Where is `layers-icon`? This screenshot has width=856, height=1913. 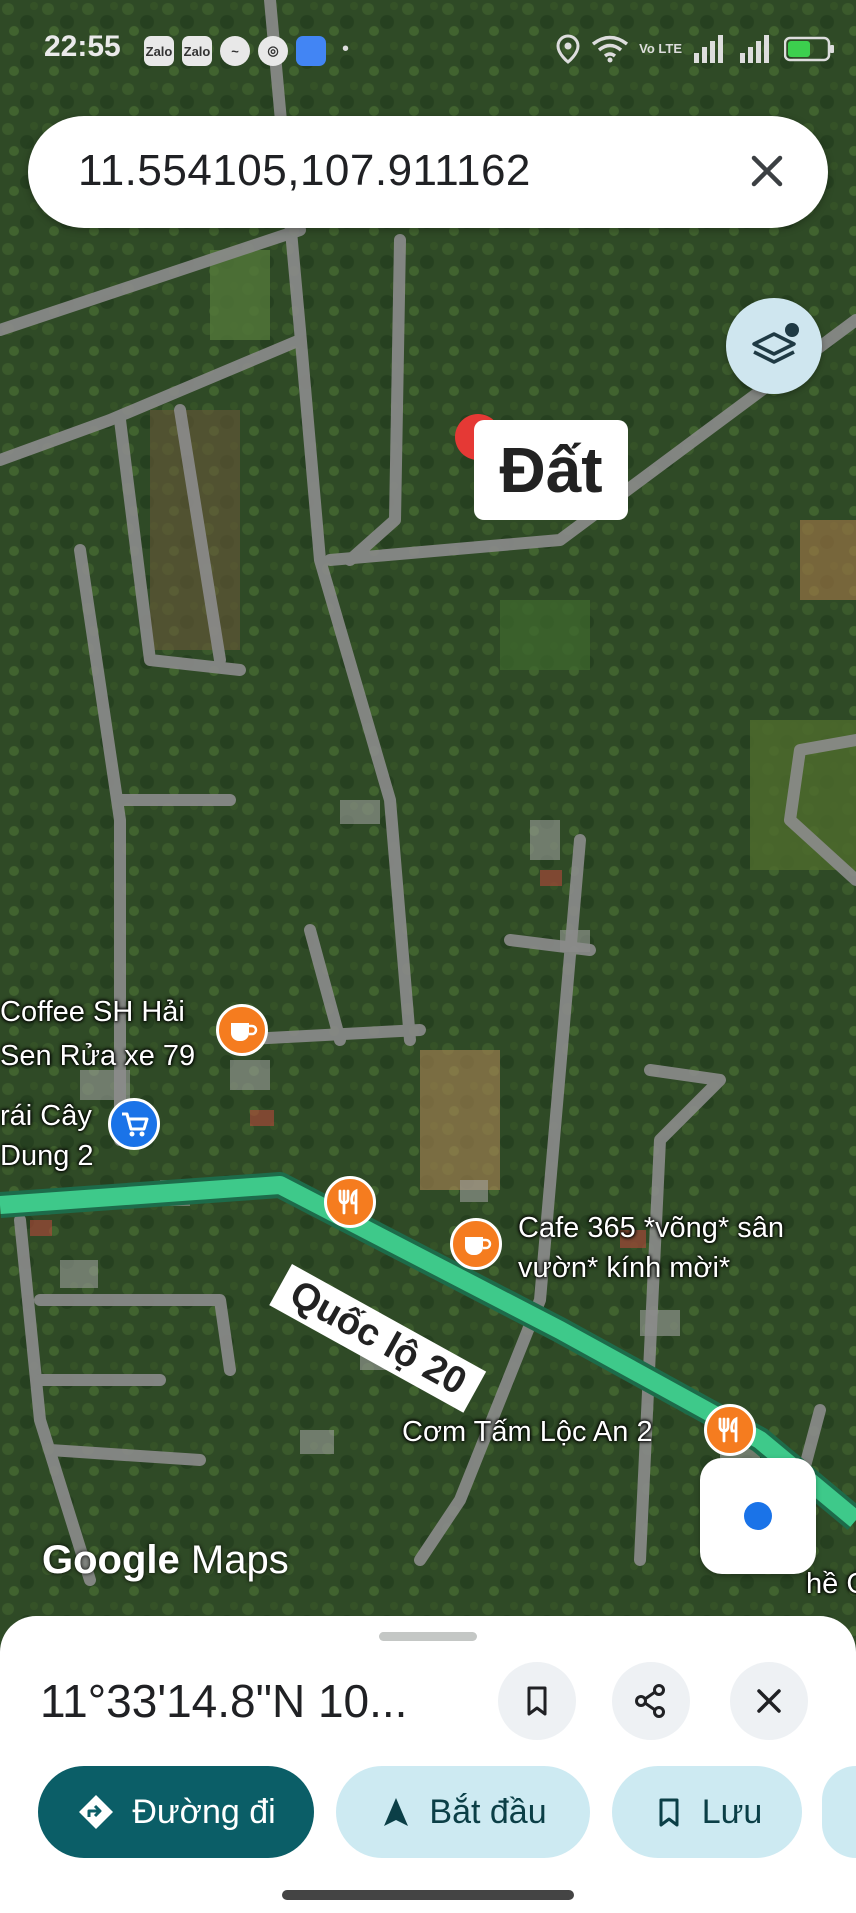
layers-icon is located at coordinates (775, 343).